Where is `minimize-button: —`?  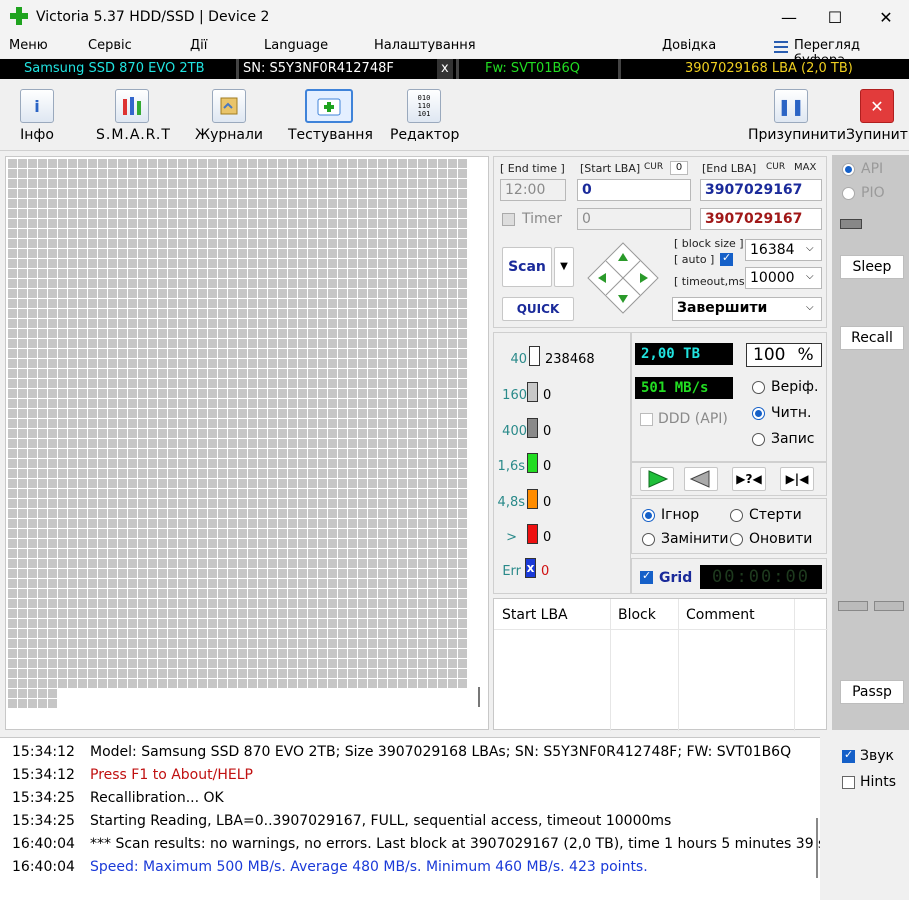 minimize-button: — is located at coordinates (789, 17).